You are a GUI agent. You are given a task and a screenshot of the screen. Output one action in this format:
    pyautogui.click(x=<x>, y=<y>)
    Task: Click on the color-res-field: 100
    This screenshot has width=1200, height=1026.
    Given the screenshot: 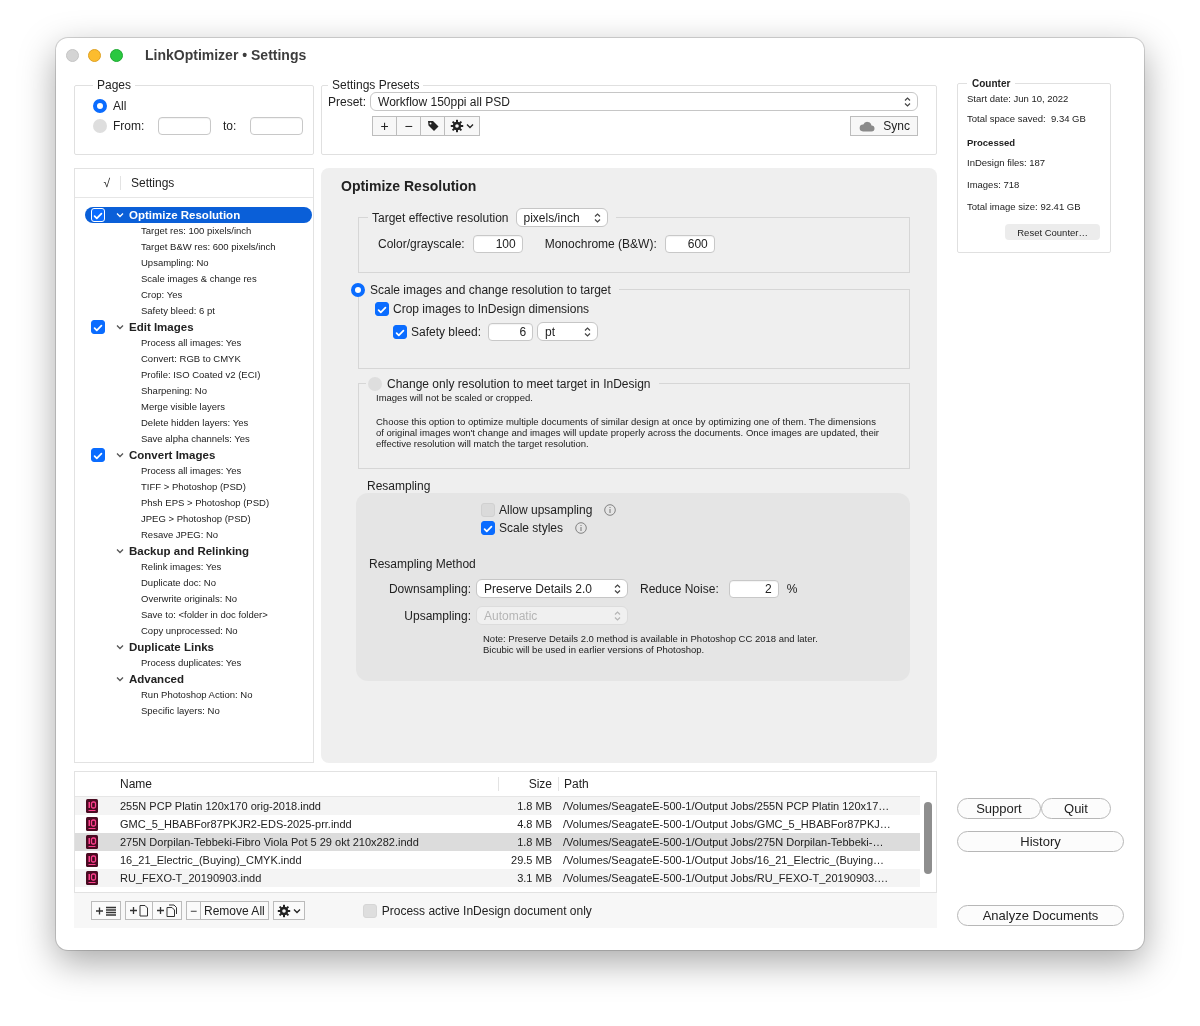 What is the action you would take?
    pyautogui.click(x=497, y=244)
    